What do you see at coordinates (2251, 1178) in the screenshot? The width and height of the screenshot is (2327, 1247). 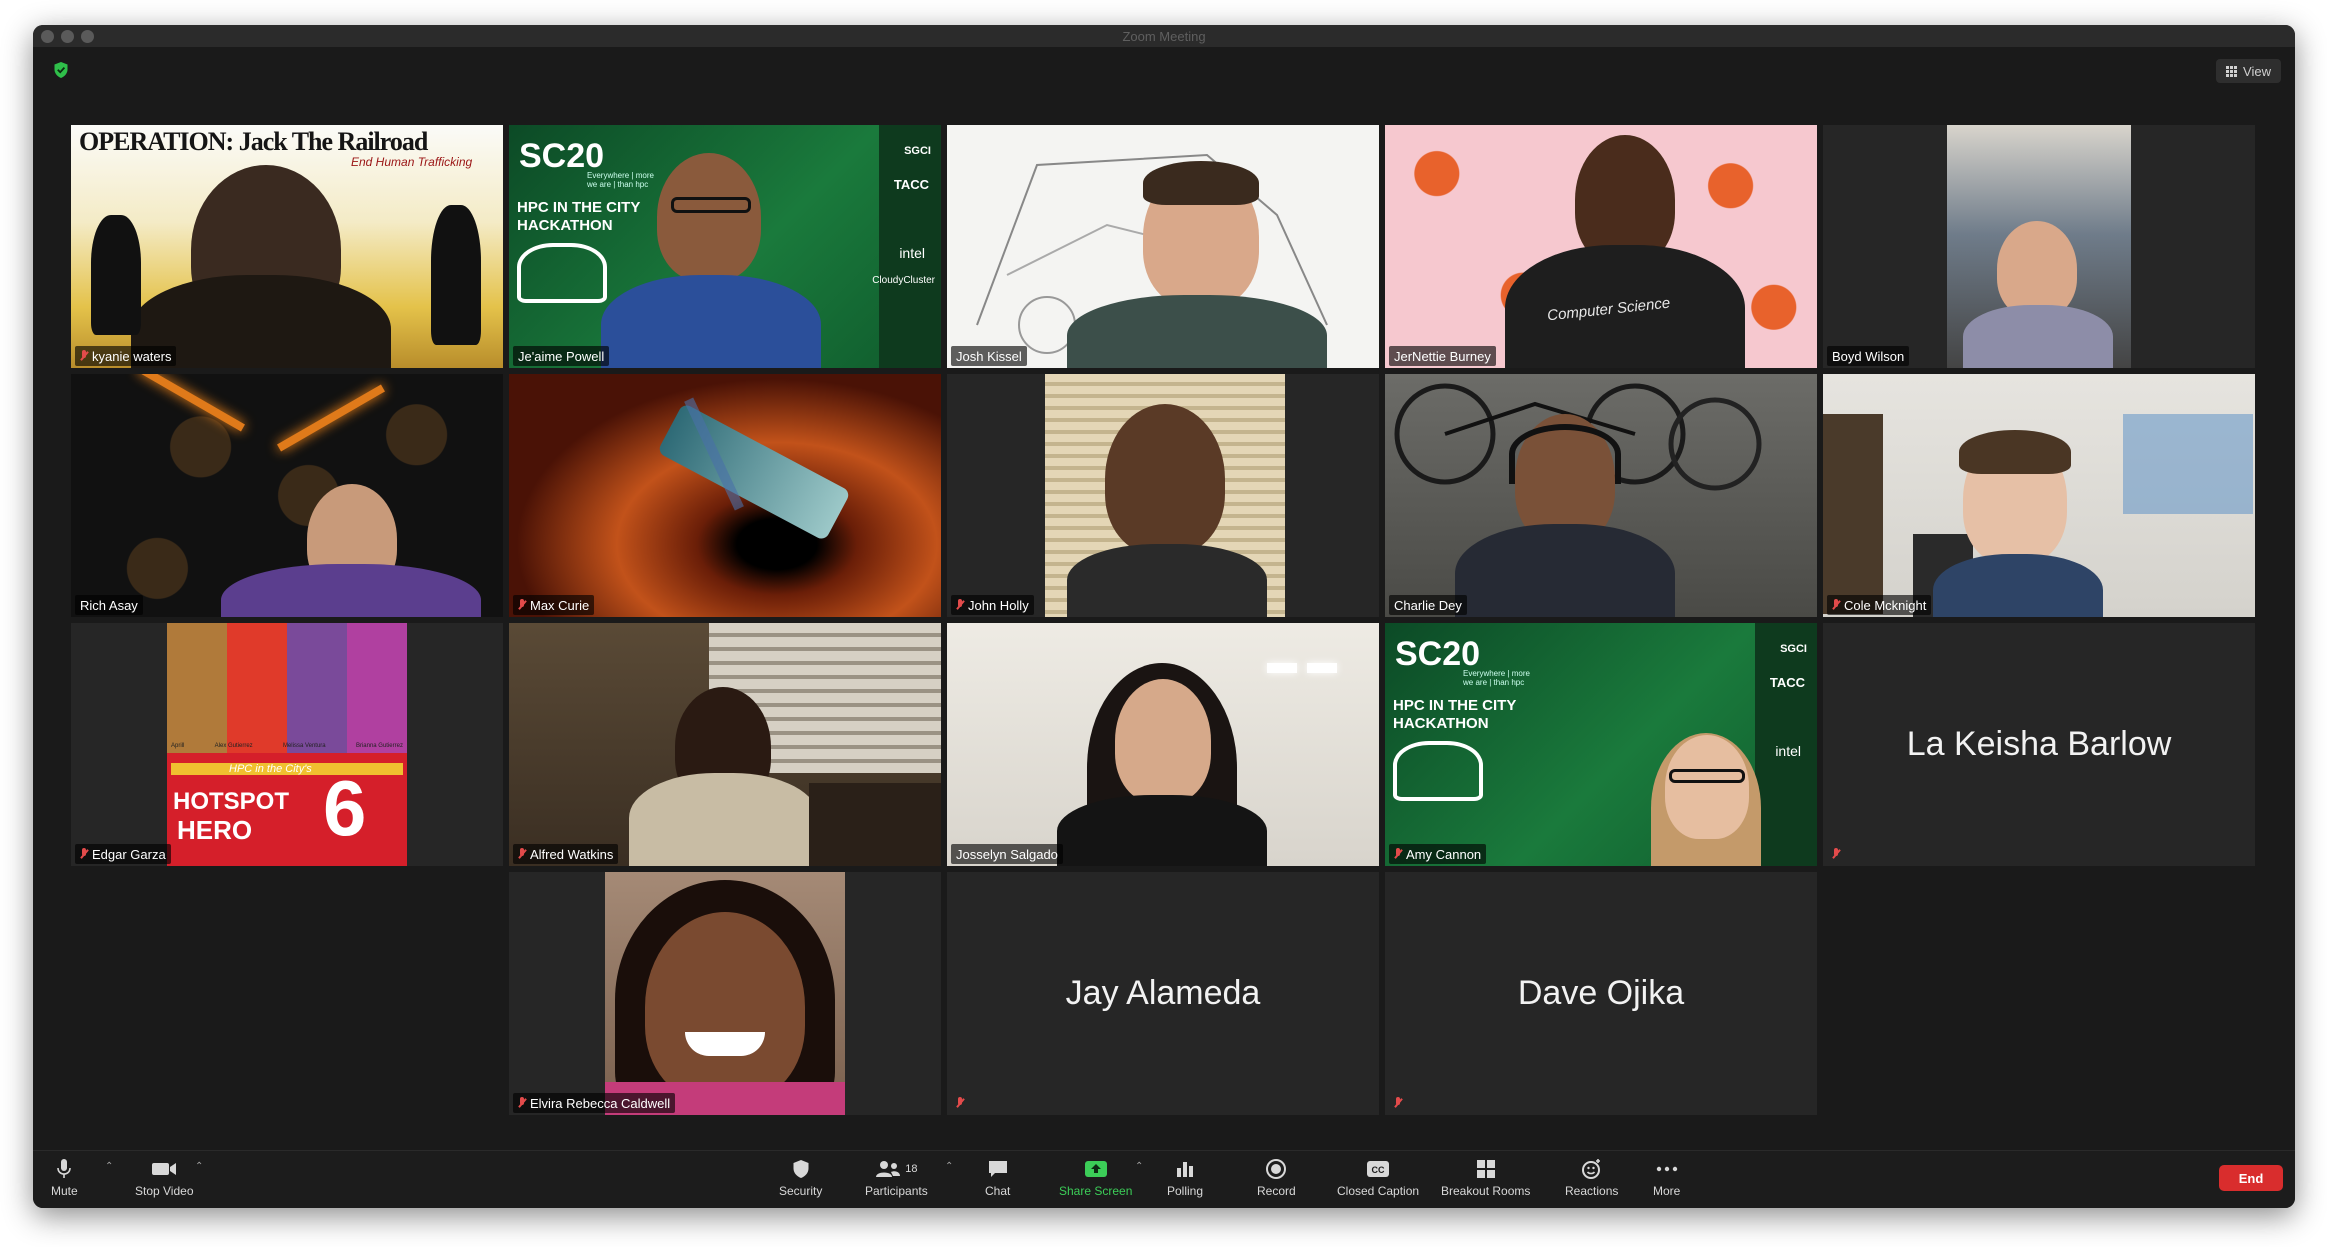 I see `end-meeting-button: End` at bounding box center [2251, 1178].